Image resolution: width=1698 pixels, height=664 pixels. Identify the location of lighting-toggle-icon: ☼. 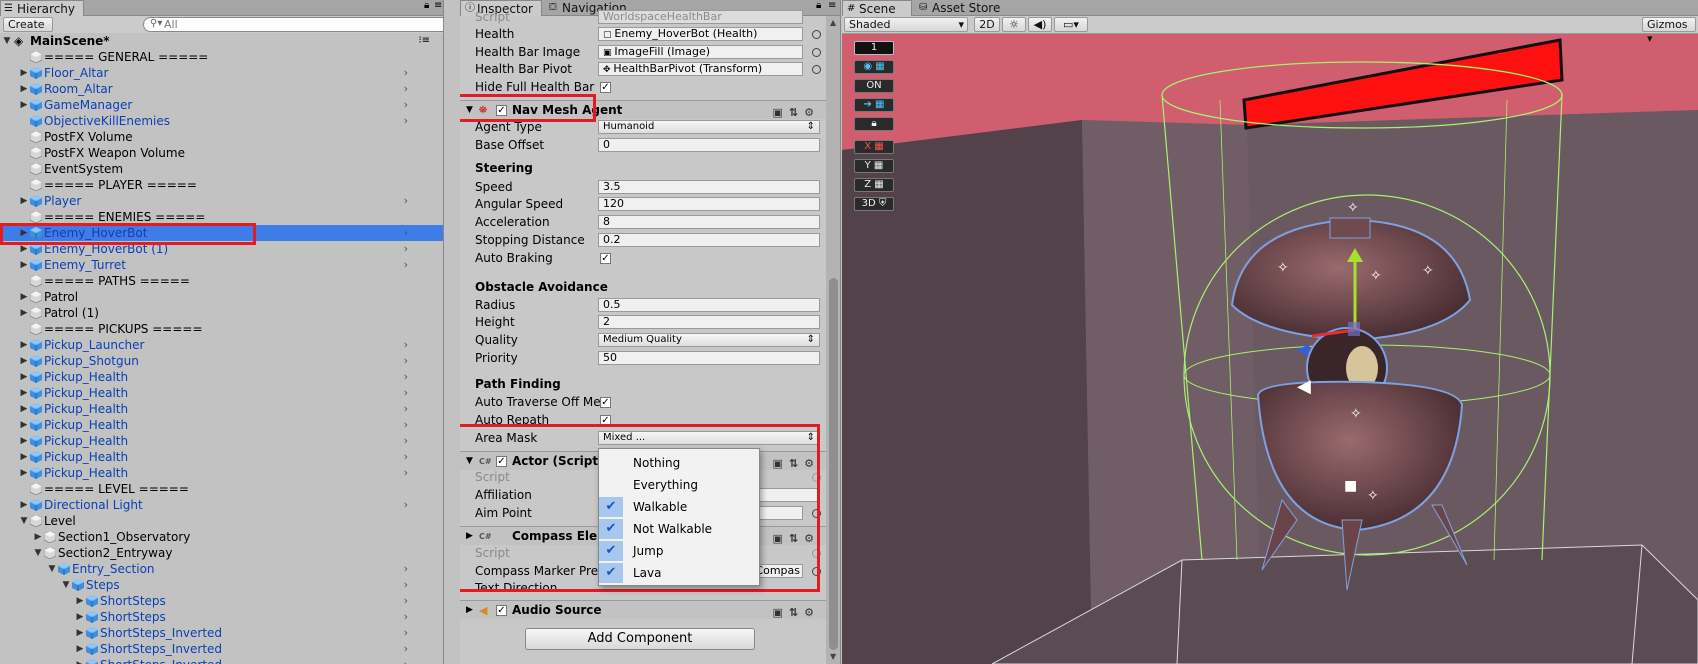
(1014, 24).